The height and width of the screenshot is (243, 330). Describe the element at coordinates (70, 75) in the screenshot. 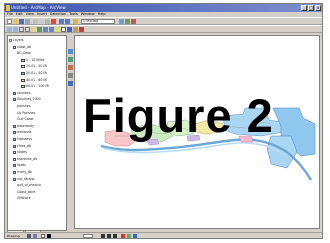

I see `side-tool-4-icon` at that location.